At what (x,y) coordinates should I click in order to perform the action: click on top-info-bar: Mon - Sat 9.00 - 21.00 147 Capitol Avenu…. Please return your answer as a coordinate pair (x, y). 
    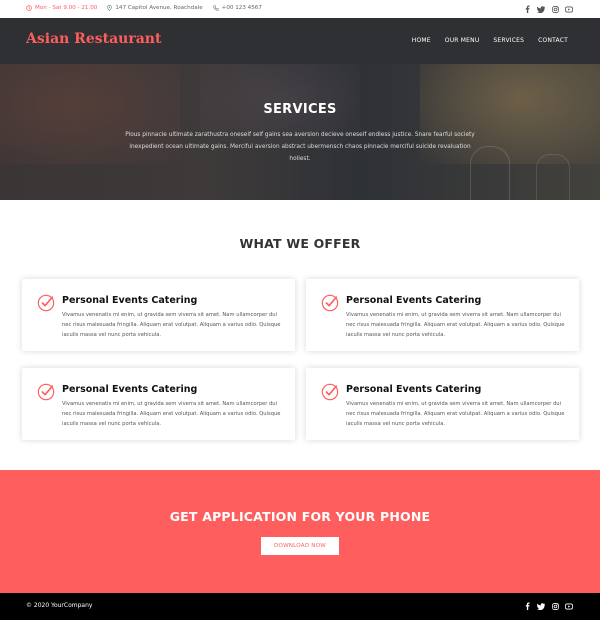
    Looking at the image, I should click on (300, 9).